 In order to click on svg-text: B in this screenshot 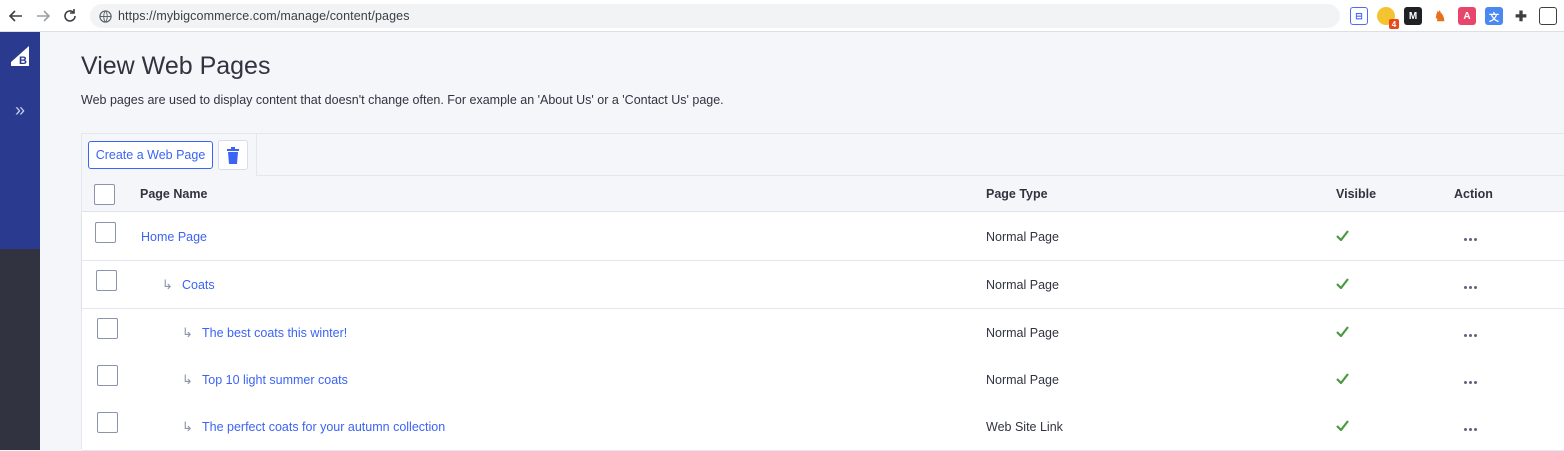, I will do `click(23, 61)`.